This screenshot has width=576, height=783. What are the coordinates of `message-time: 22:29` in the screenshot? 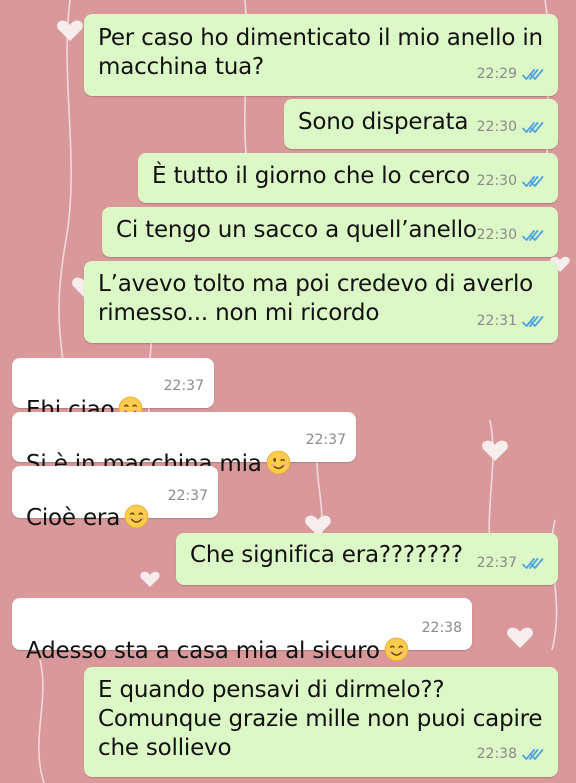 It's located at (496, 74).